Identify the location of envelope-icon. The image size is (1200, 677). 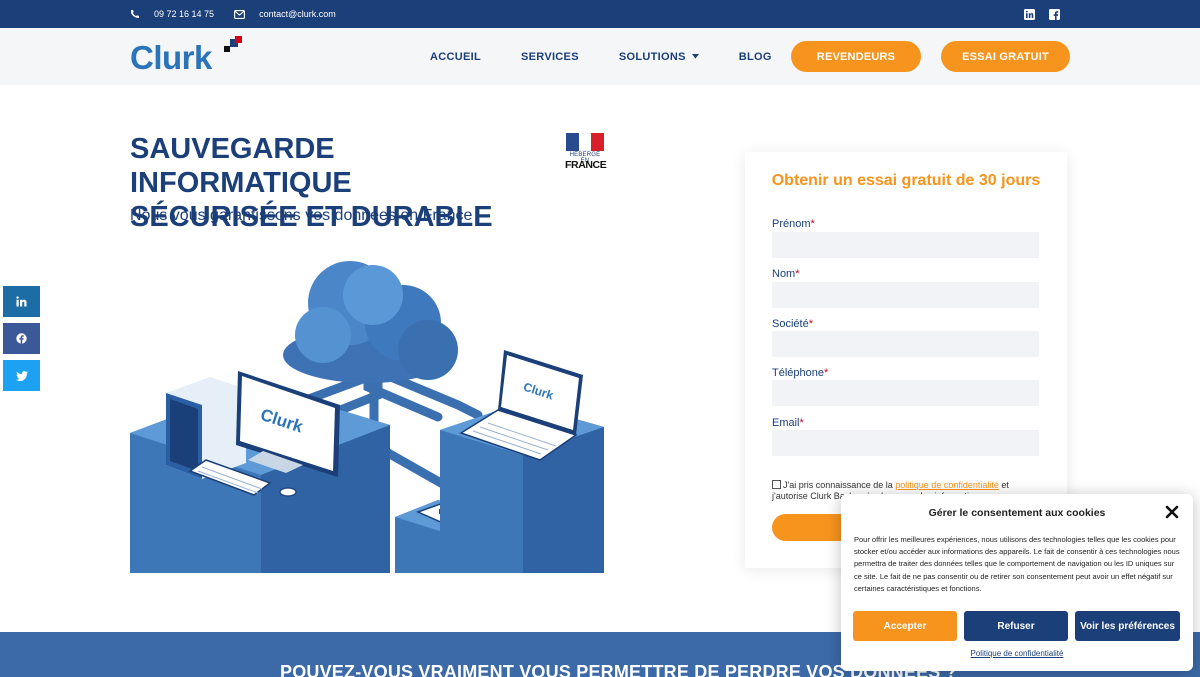
(240, 14).